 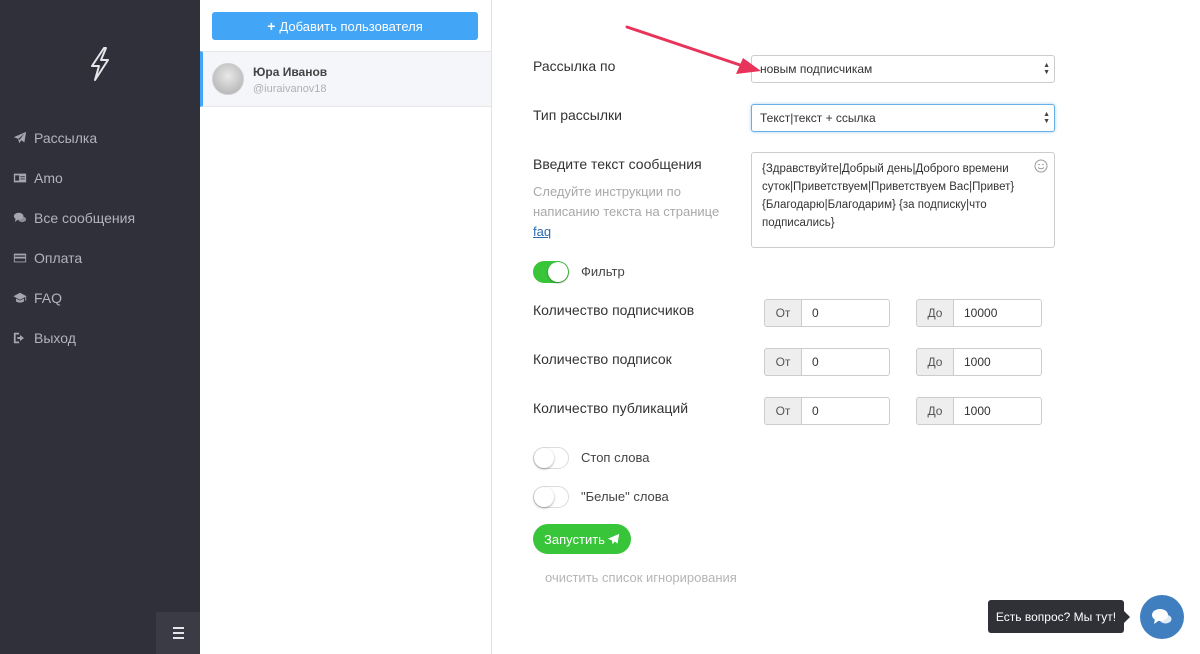 I want to click on sign-out-icon, so click(x=20, y=338).